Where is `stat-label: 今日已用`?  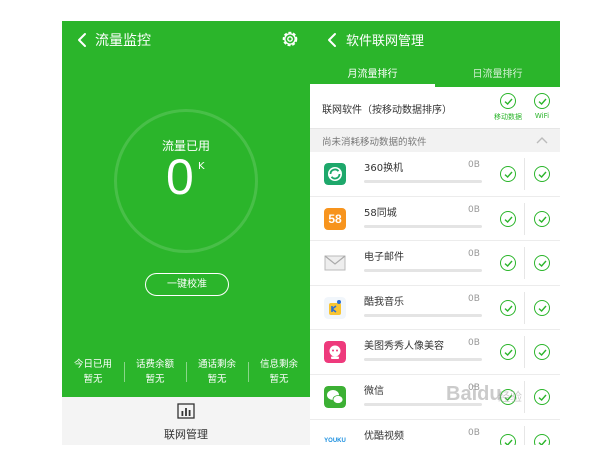
stat-label: 今日已用 is located at coordinates (92, 364).